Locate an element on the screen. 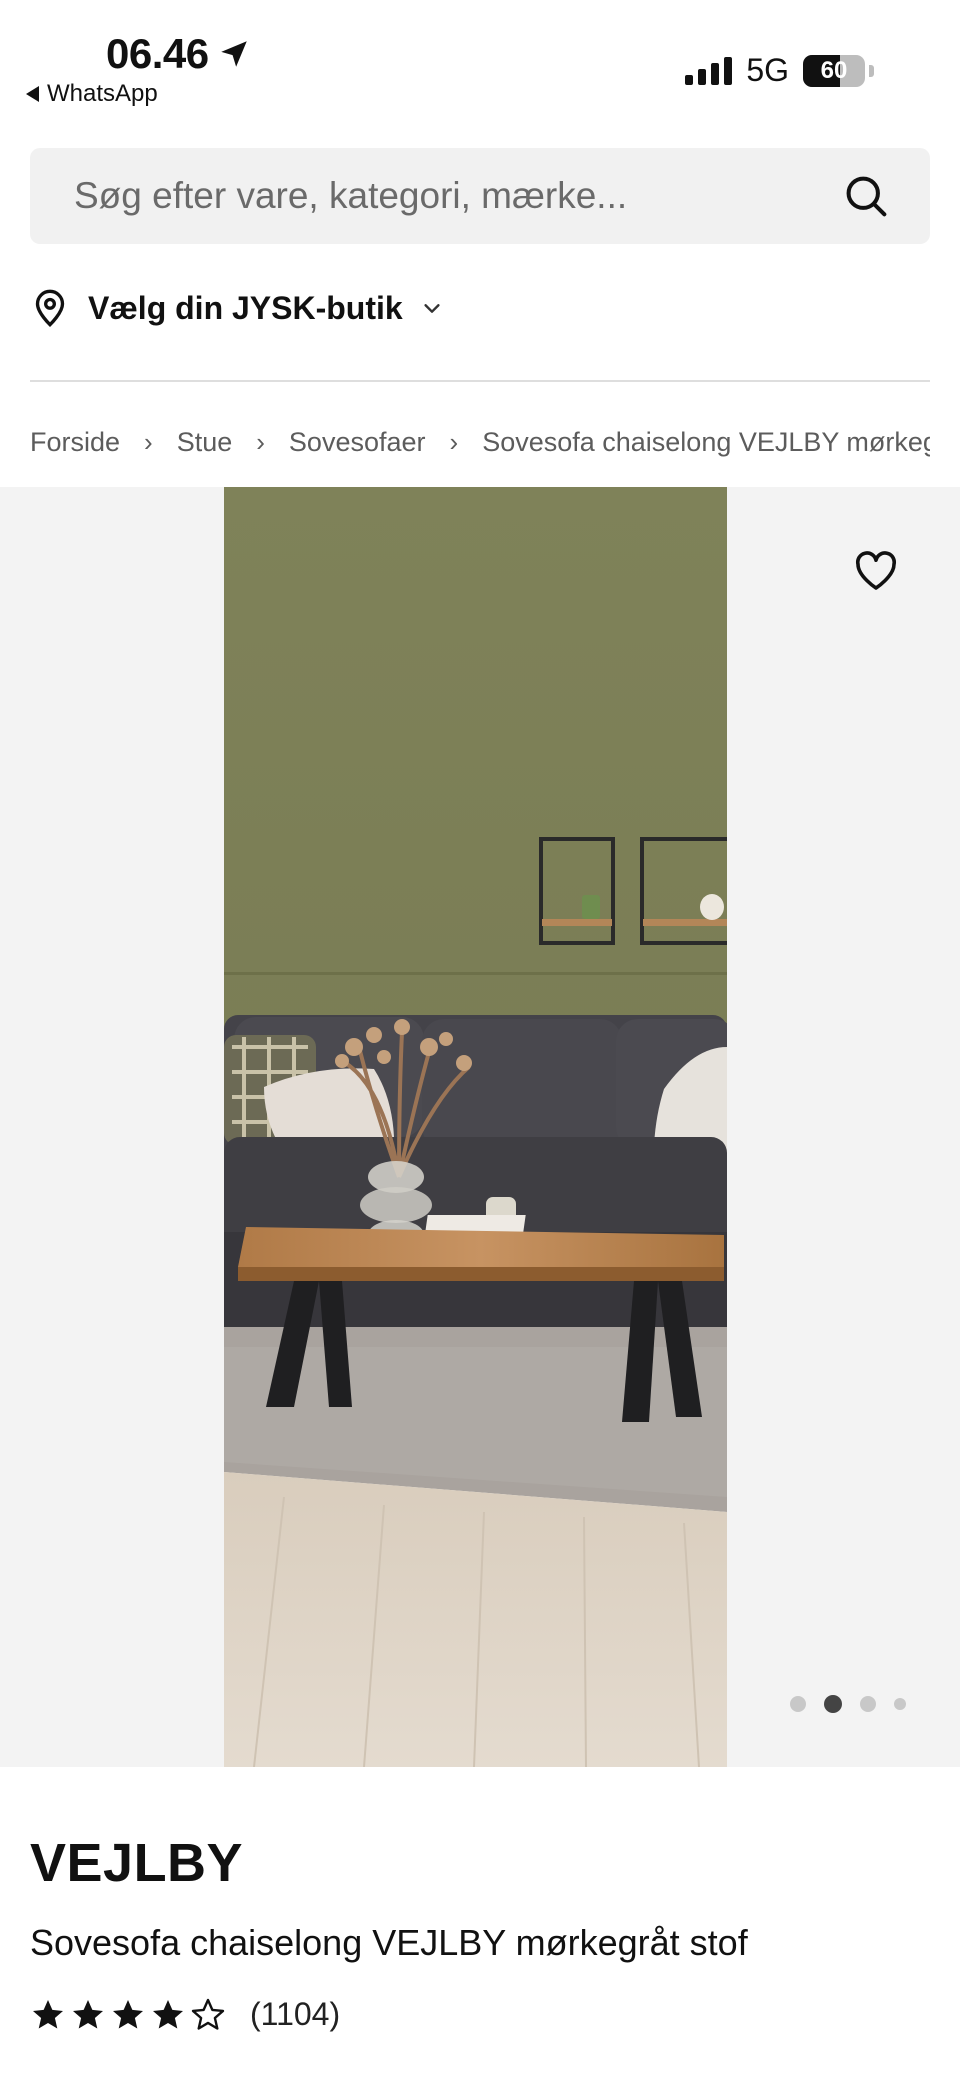 This screenshot has height=2086, width=960. product-brand: VEJLBY is located at coordinates (137, 1863).